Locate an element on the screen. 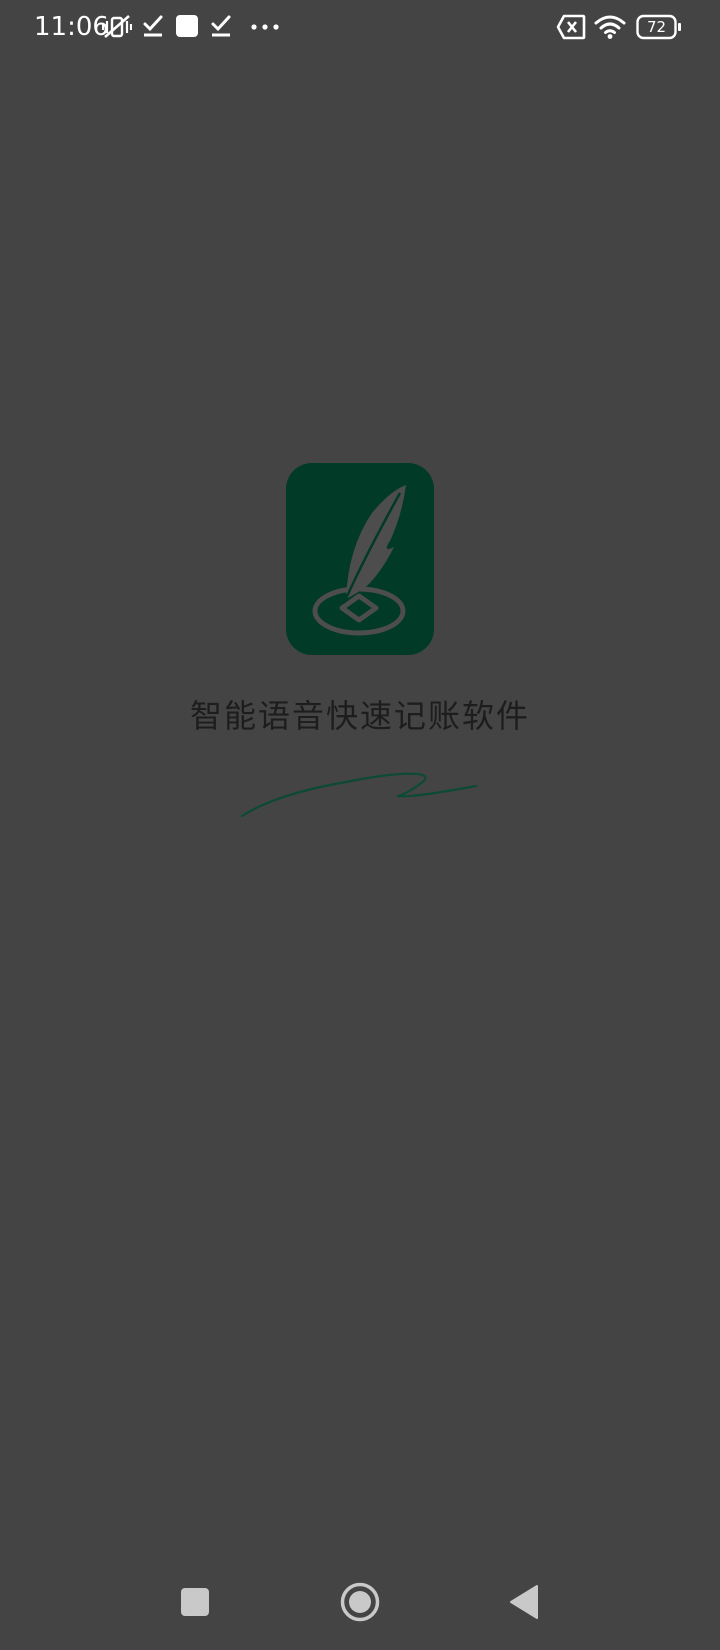 This screenshot has width=720, height=1650. signature-scribble-icon is located at coordinates (359, 795).